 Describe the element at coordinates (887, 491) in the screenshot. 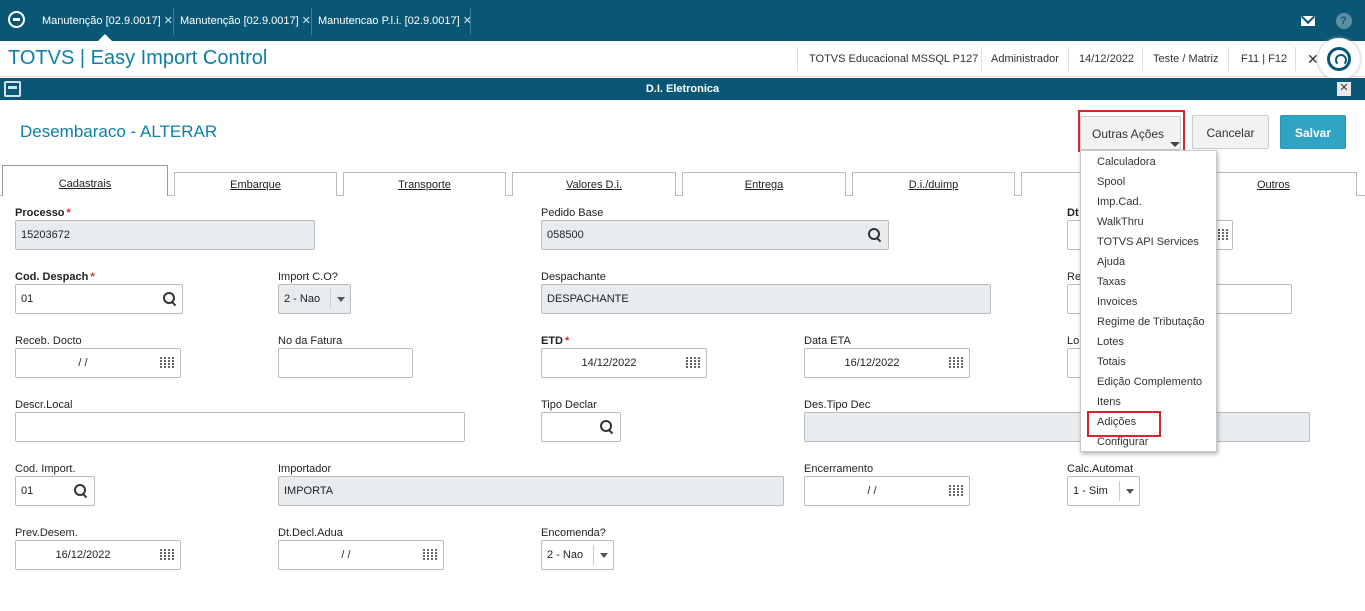

I see `encerramento-field: / /` at that location.